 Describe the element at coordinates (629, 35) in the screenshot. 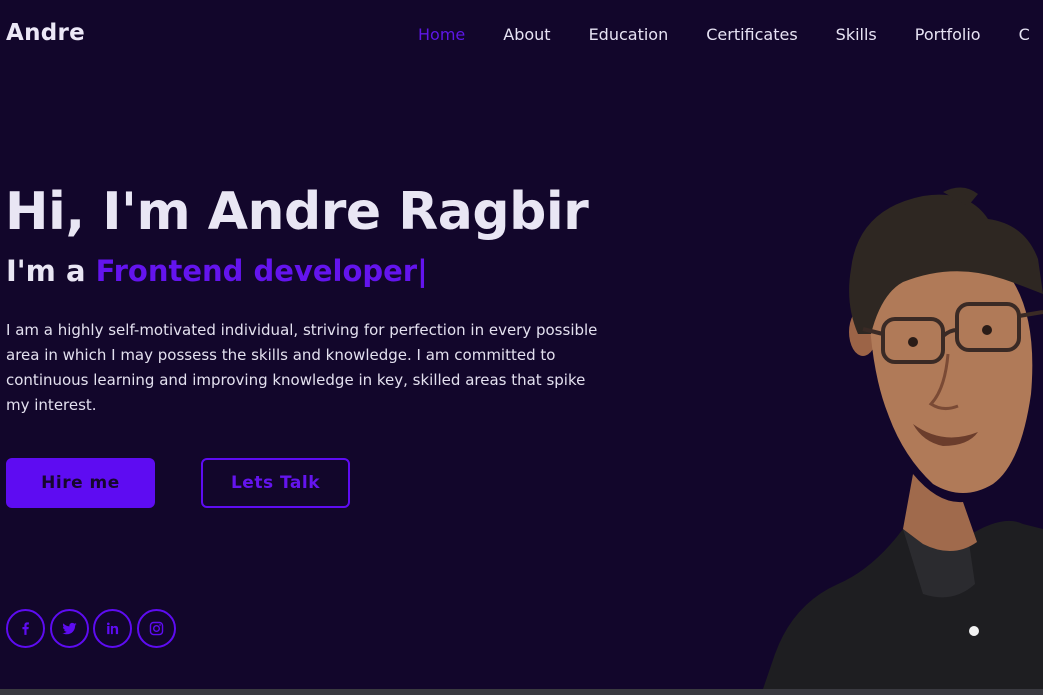

I see `nav-education: Education` at that location.